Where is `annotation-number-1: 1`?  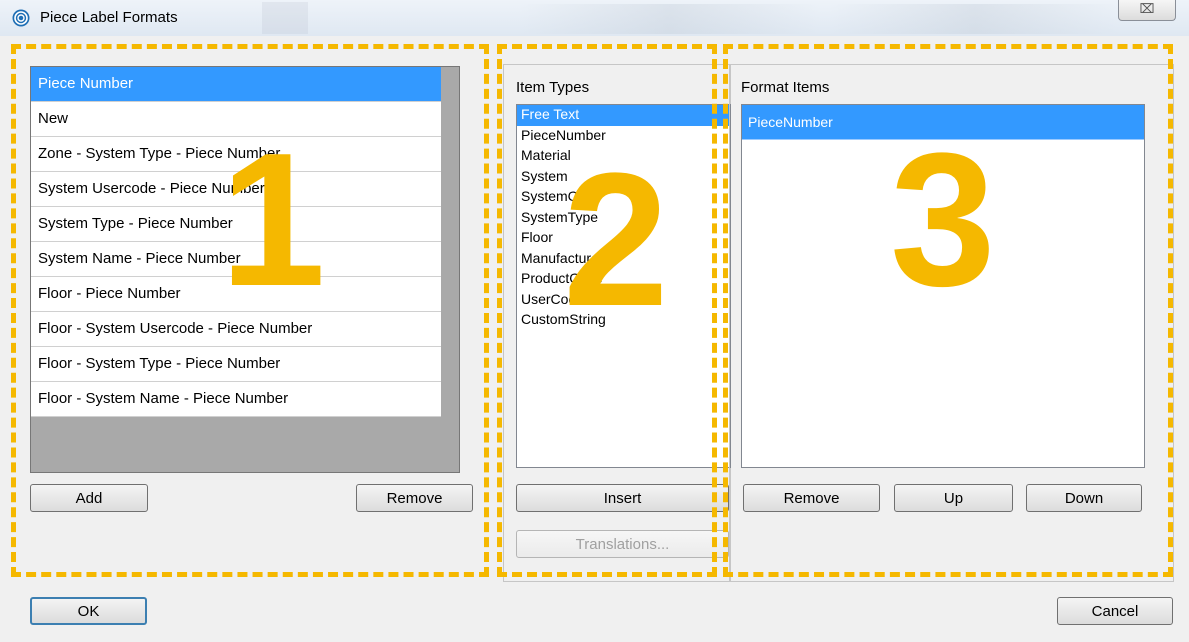
annotation-number-1: 1 is located at coordinates (273, 220).